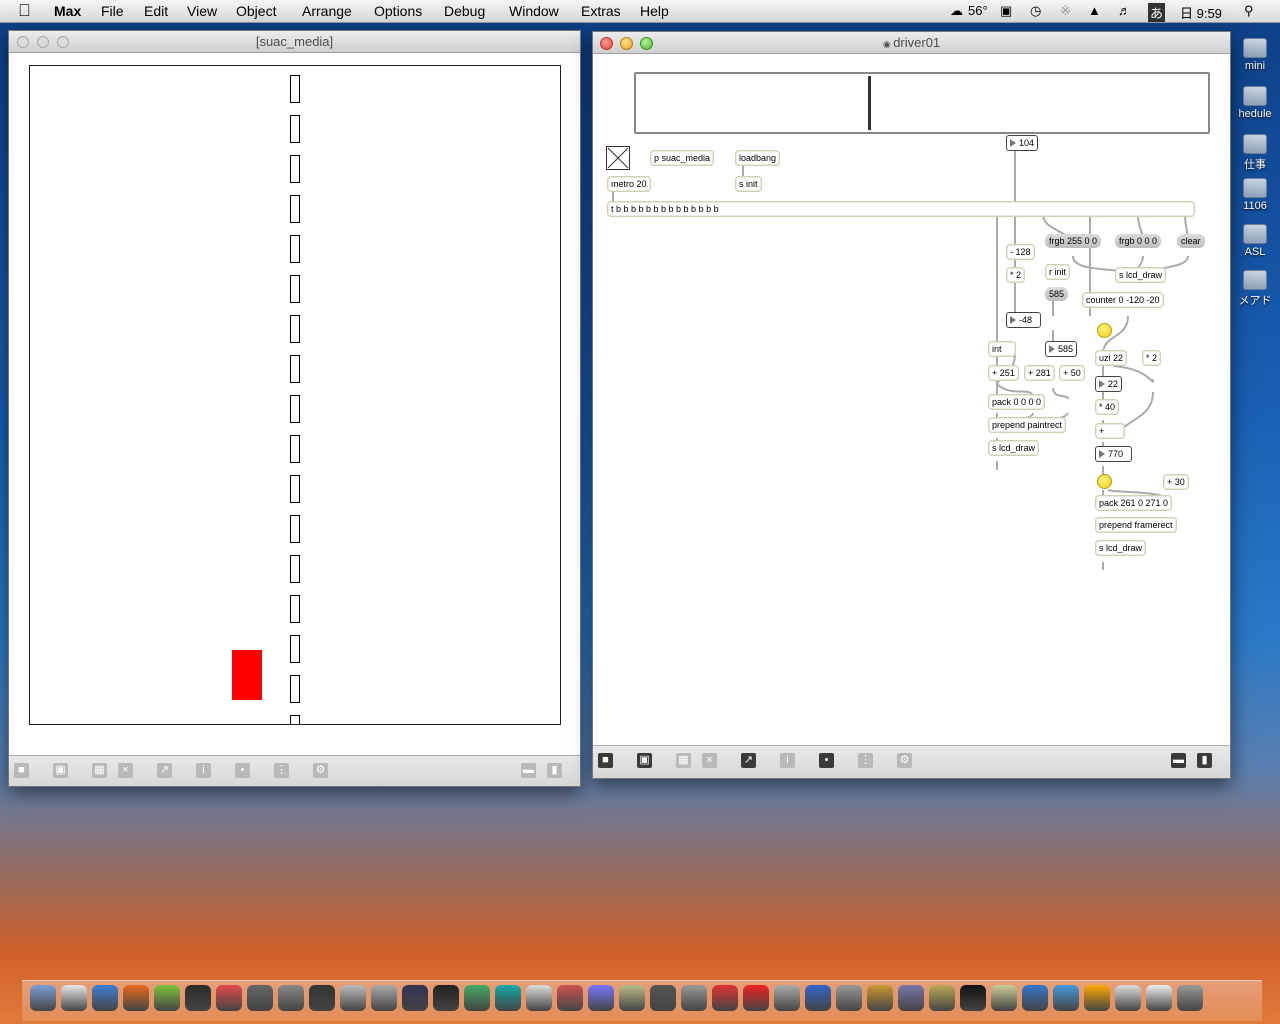 Image resolution: width=1280 pixels, height=1024 pixels. Describe the element at coordinates (1035, 11) in the screenshot. I see `time-machine-icon: ◷` at that location.